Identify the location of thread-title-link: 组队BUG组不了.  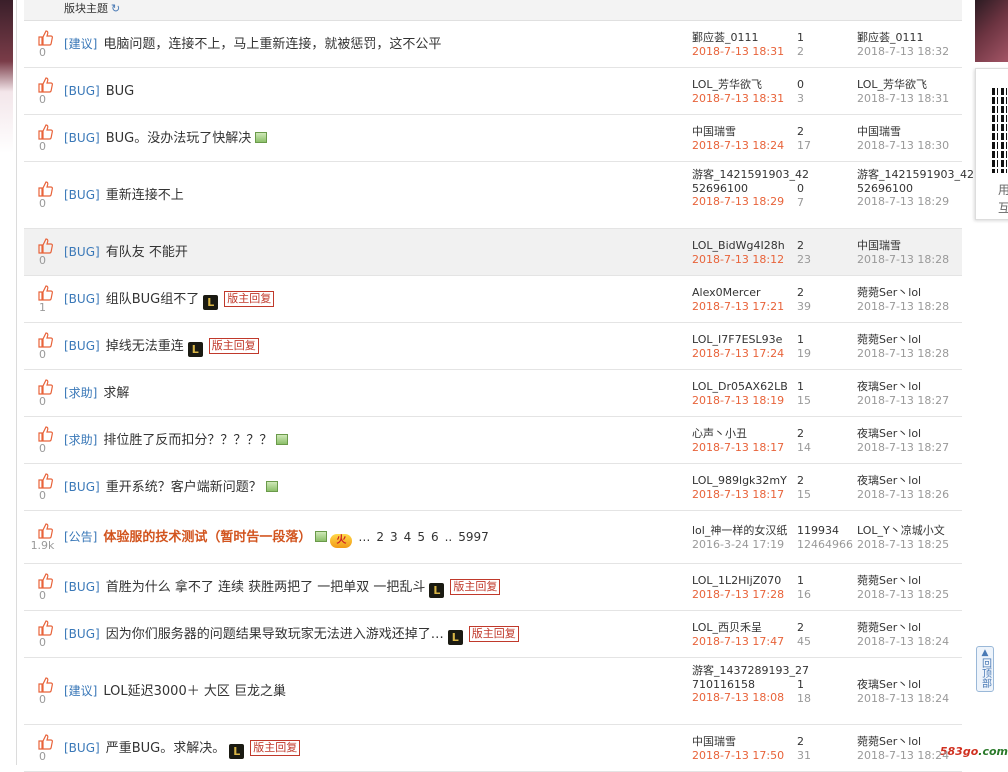
(153, 299).